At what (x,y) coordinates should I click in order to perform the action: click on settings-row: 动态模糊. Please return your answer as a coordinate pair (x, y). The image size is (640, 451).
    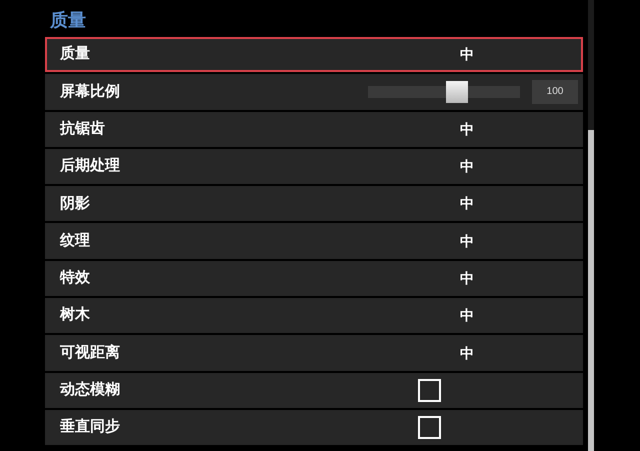
    Looking at the image, I should click on (314, 390).